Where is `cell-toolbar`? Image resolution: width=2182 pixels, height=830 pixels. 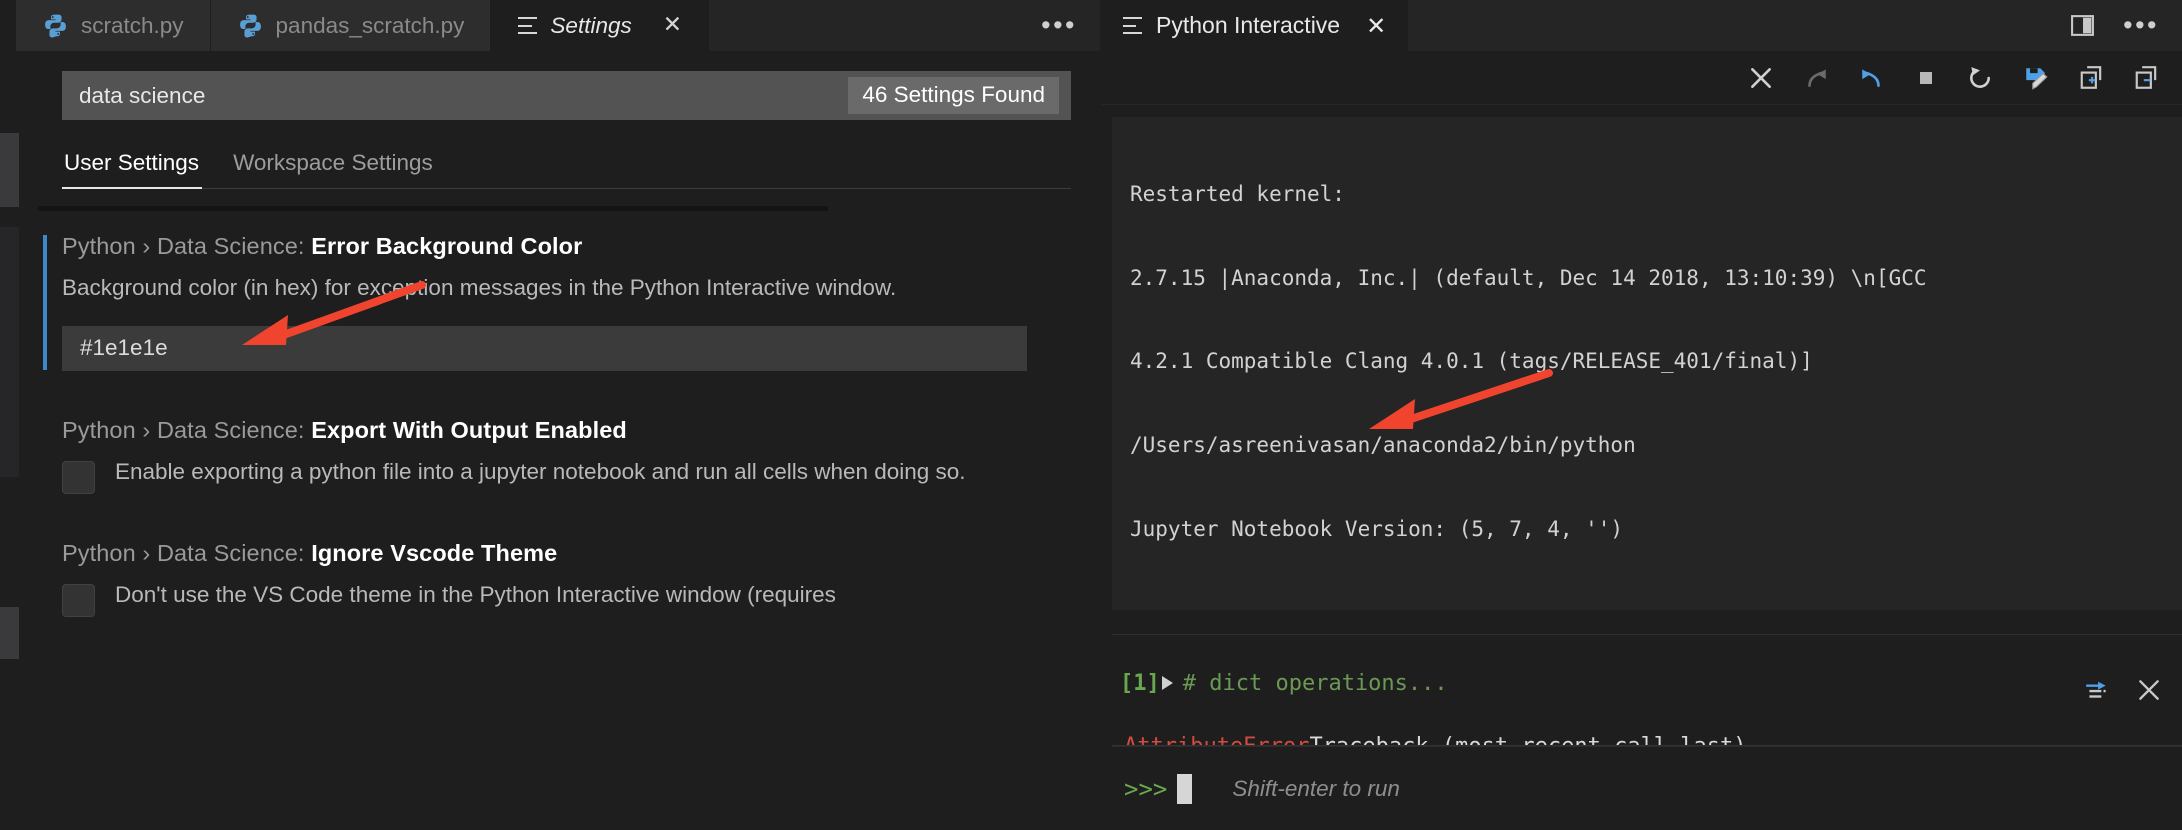 cell-toolbar is located at coordinates (2122, 690).